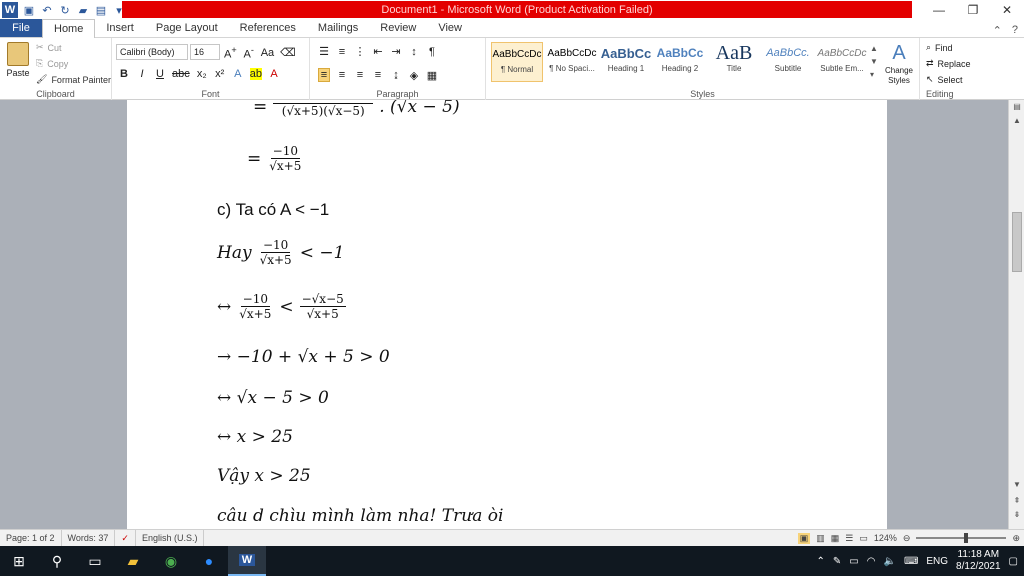 Image resolution: width=1024 pixels, height=576 pixels. Describe the element at coordinates (69, 28) in the screenshot. I see `tab-home: Home` at that location.